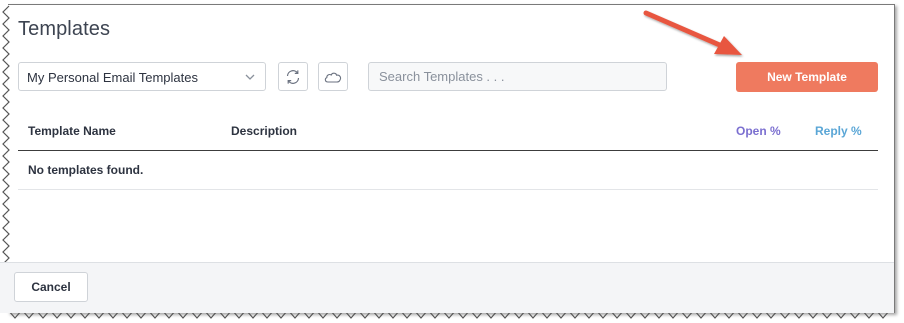 The height and width of the screenshot is (323, 904). What do you see at coordinates (838, 131) in the screenshot?
I see `column-header-reply-pct: Reply %` at bounding box center [838, 131].